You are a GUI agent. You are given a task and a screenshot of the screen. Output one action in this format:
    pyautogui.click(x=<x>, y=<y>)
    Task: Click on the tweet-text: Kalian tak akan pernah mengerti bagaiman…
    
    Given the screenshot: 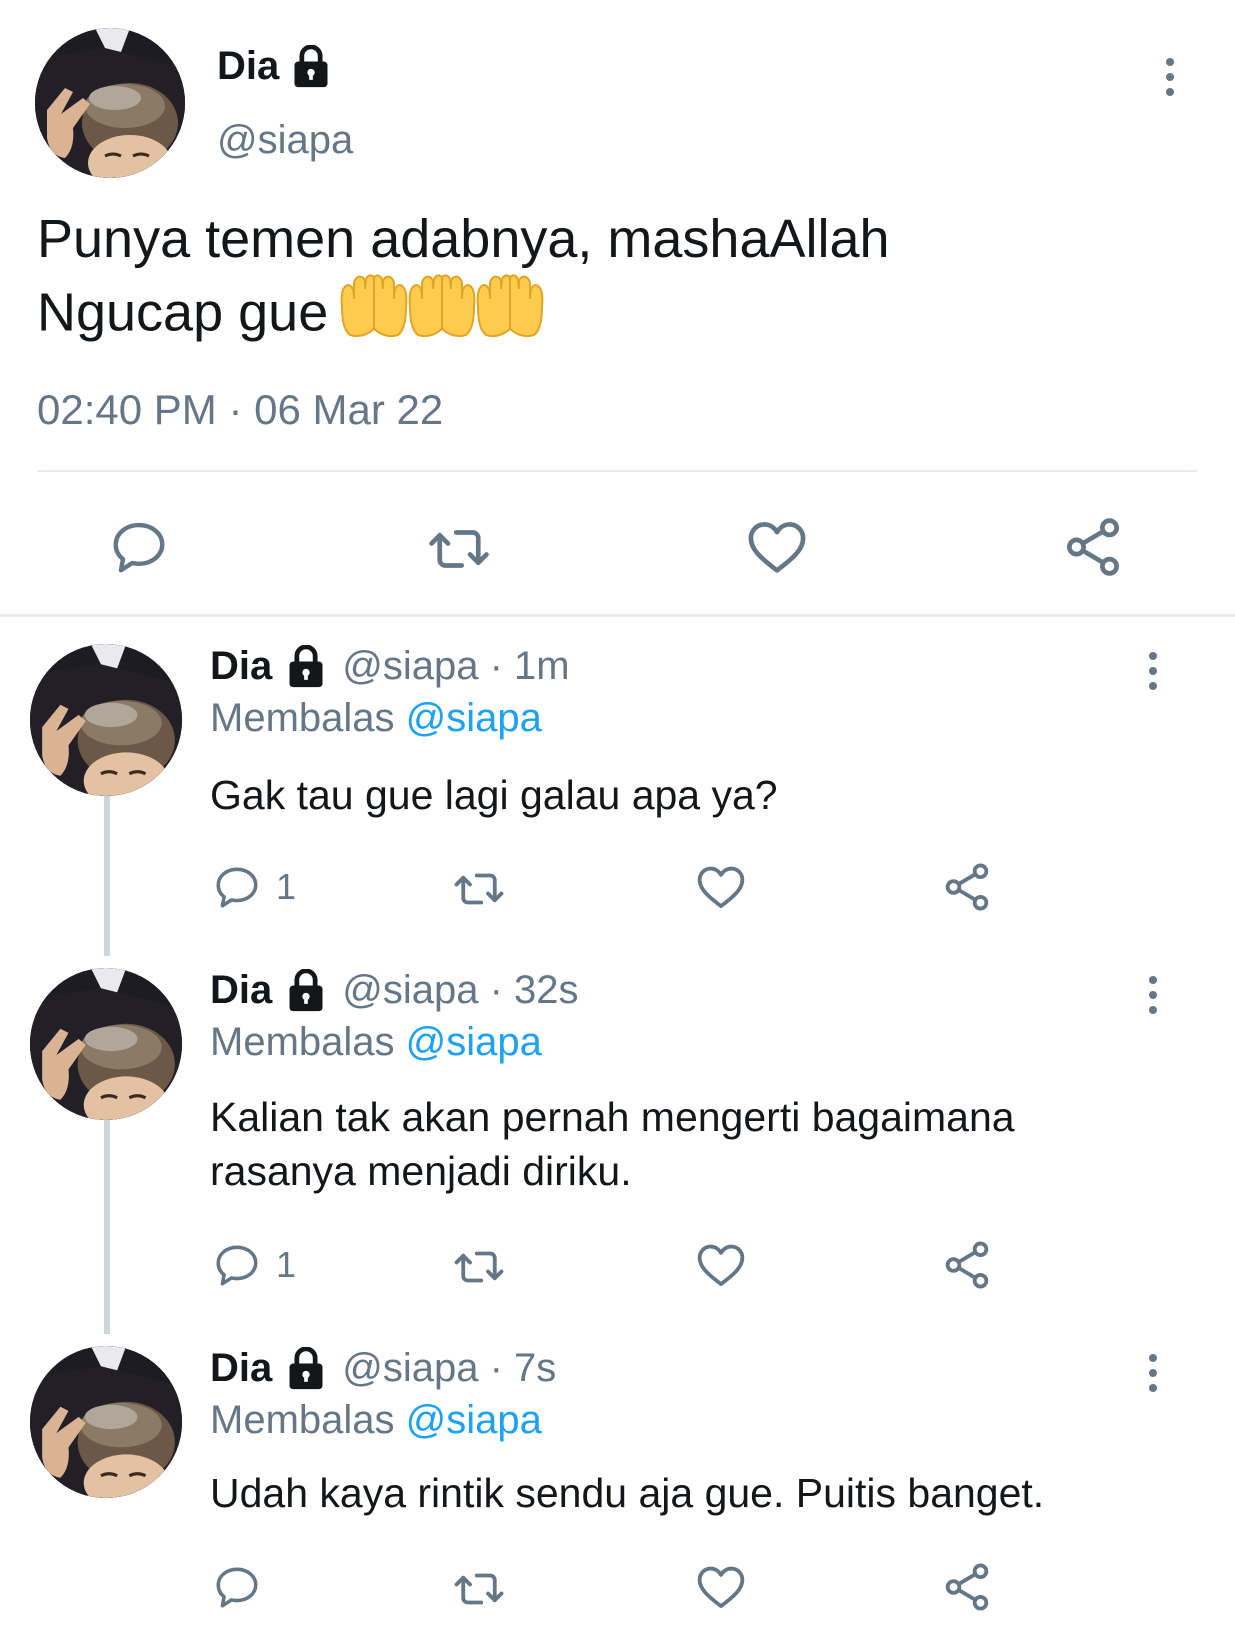 What is the action you would take?
    pyautogui.click(x=612, y=1144)
    